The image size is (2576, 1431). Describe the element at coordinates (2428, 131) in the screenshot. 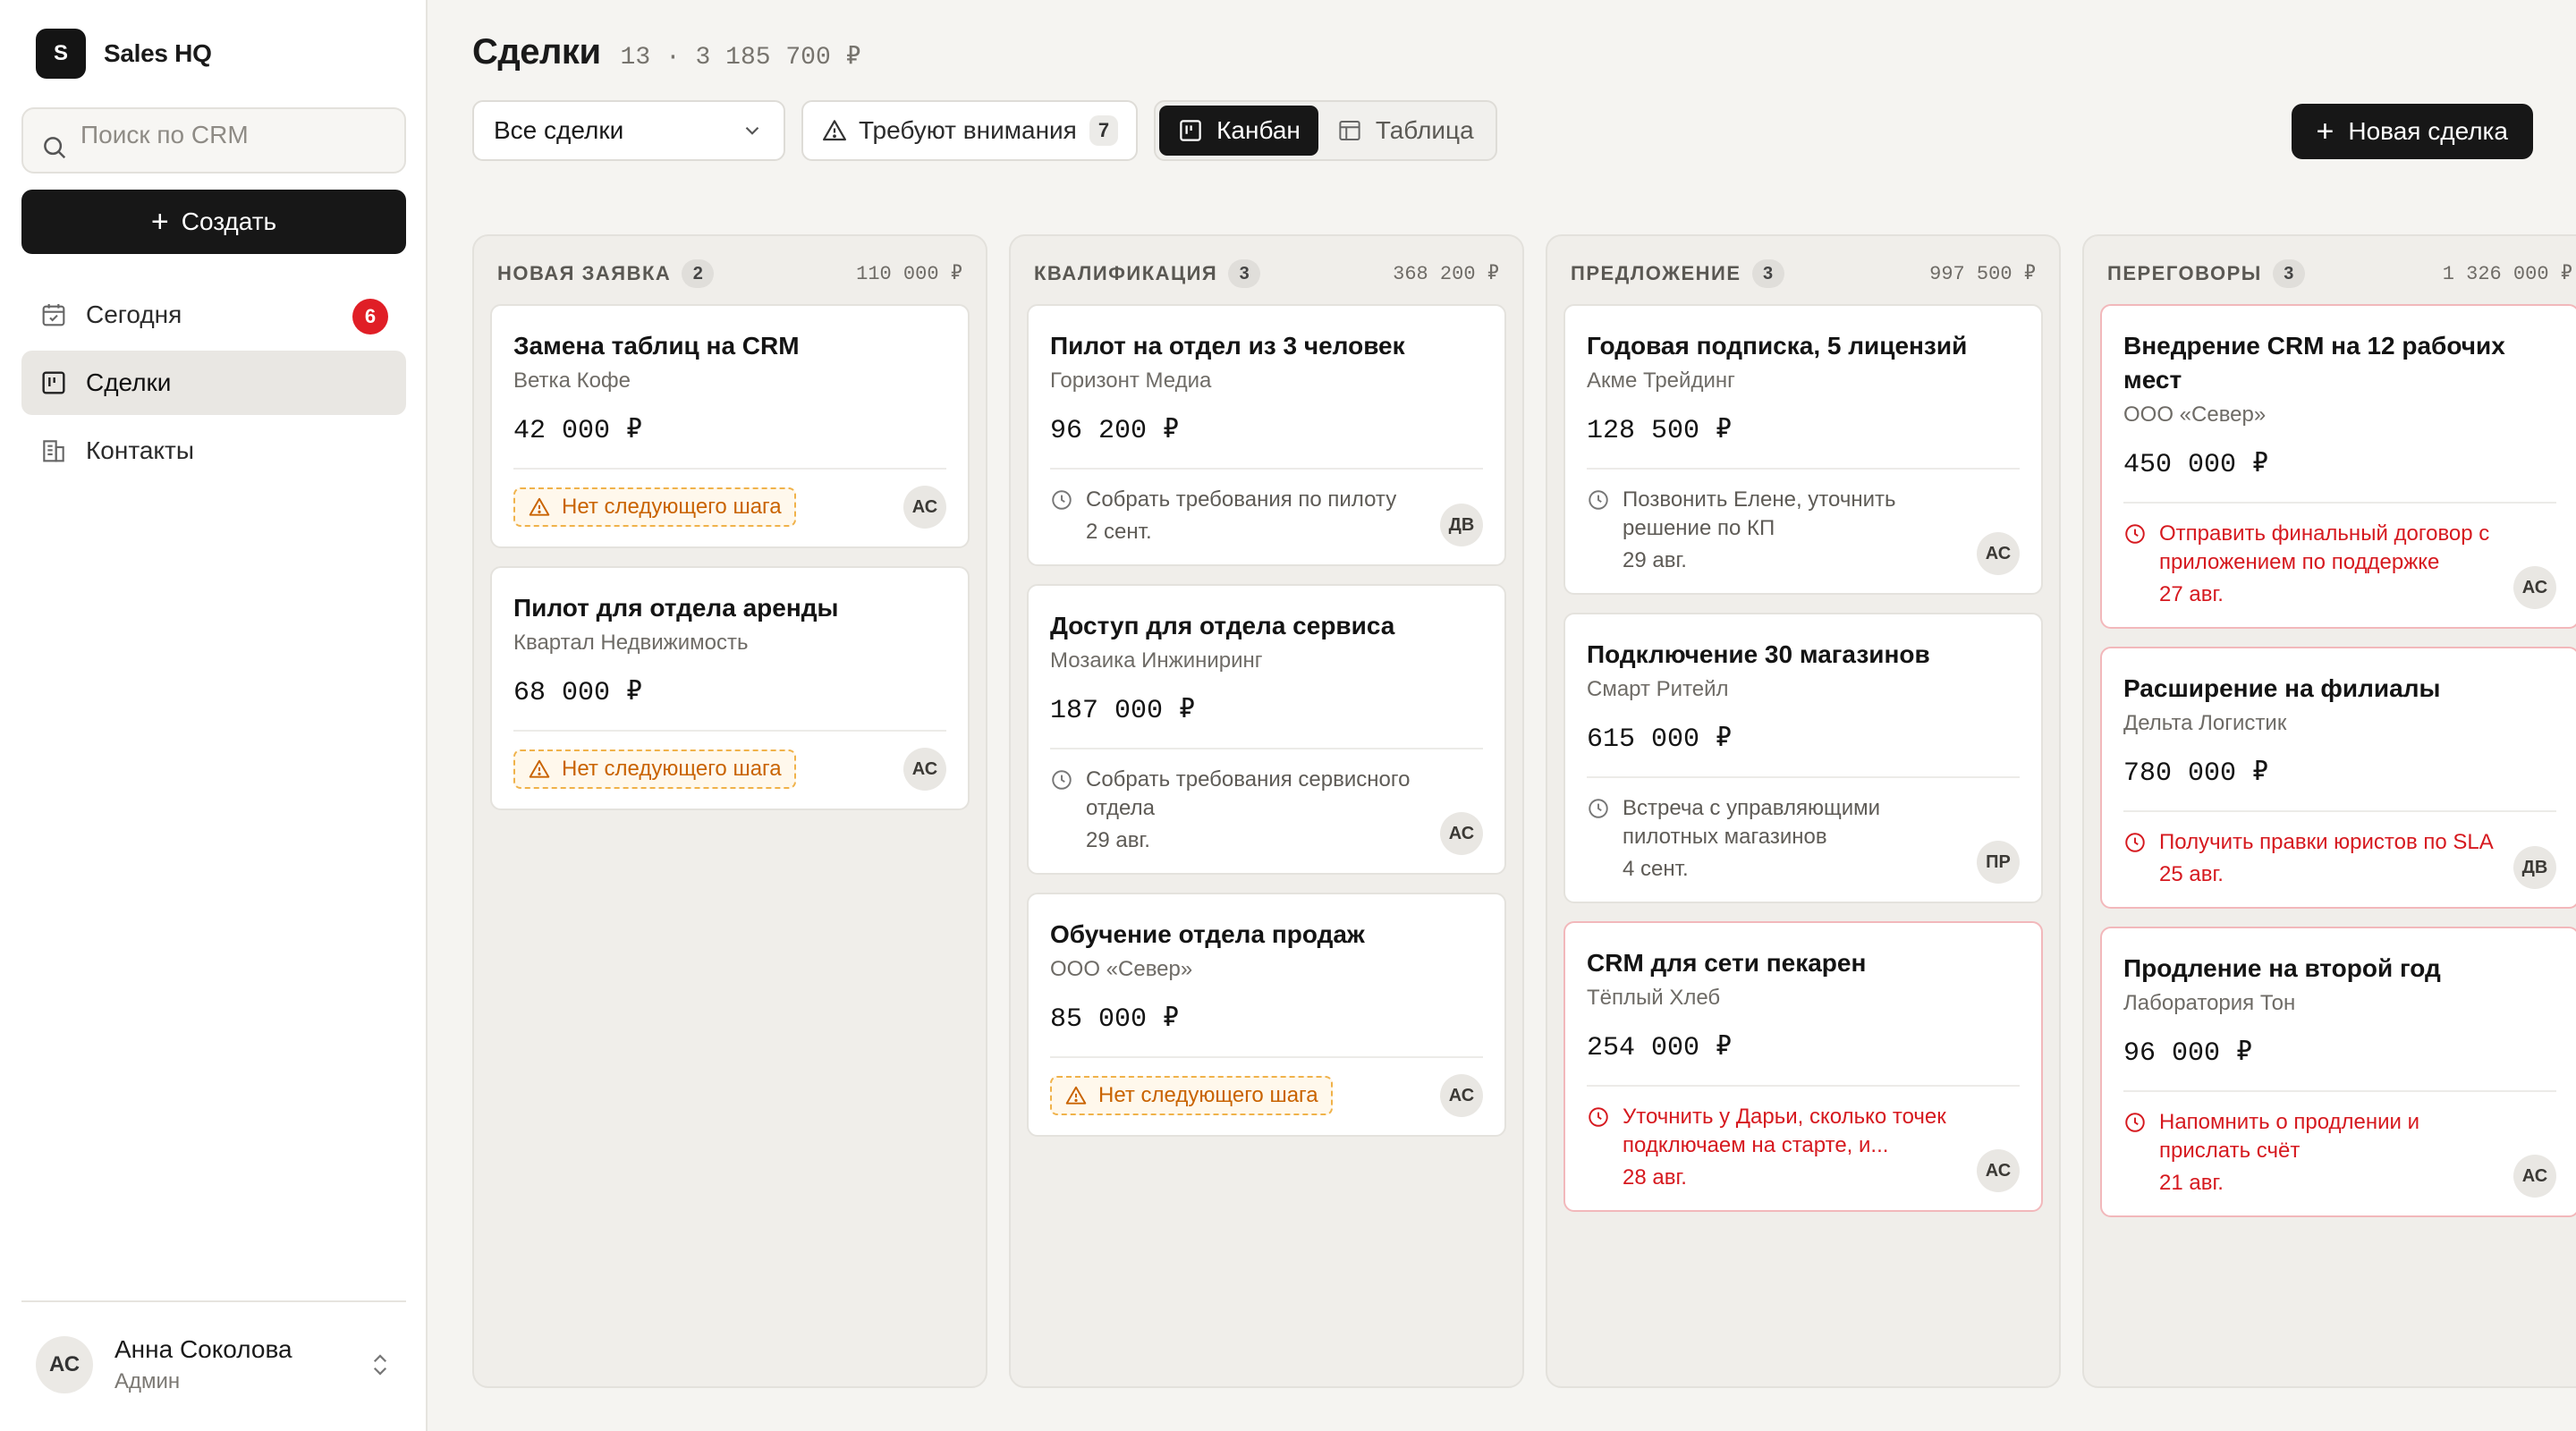

I see `new-deal-label: Новая сделка` at that location.